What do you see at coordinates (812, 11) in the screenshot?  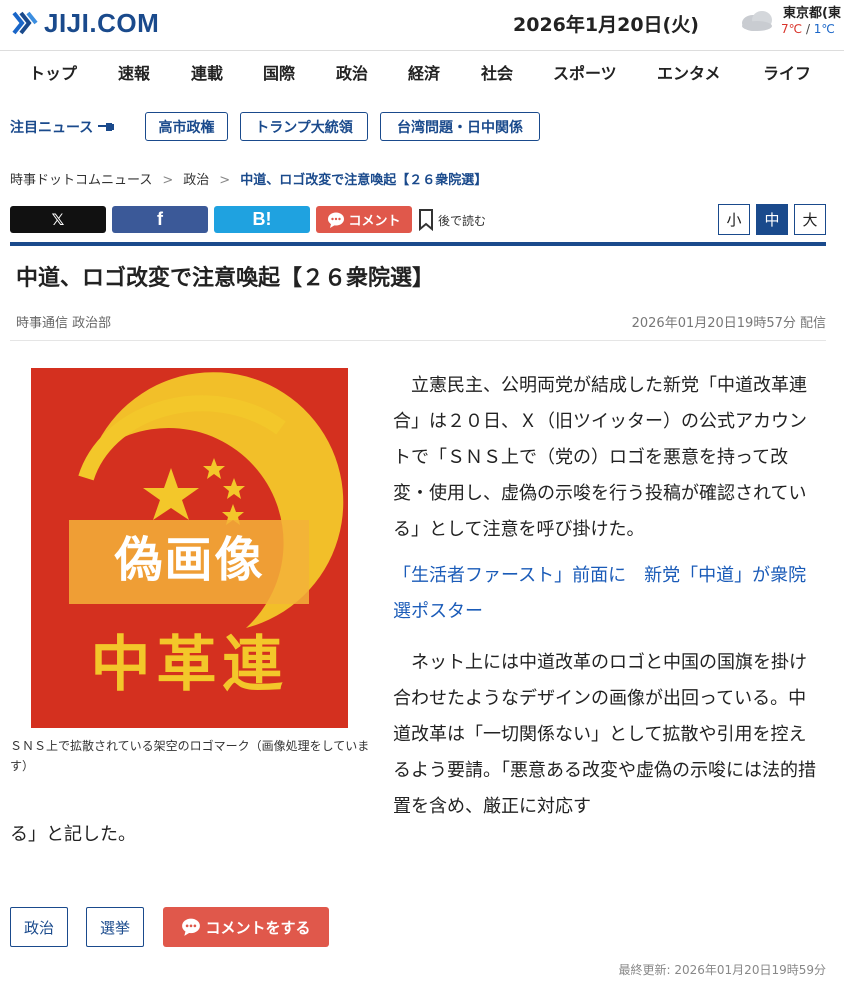 I see `weather-city: 東京都(東` at bounding box center [812, 11].